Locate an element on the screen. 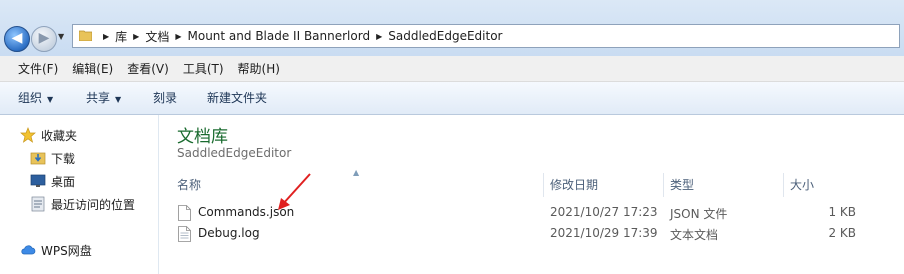 The height and width of the screenshot is (274, 904). navigation-pane: 收藏夹 下载 桌面 最近访问的位置 WPS网盘 is located at coordinates (79, 194).